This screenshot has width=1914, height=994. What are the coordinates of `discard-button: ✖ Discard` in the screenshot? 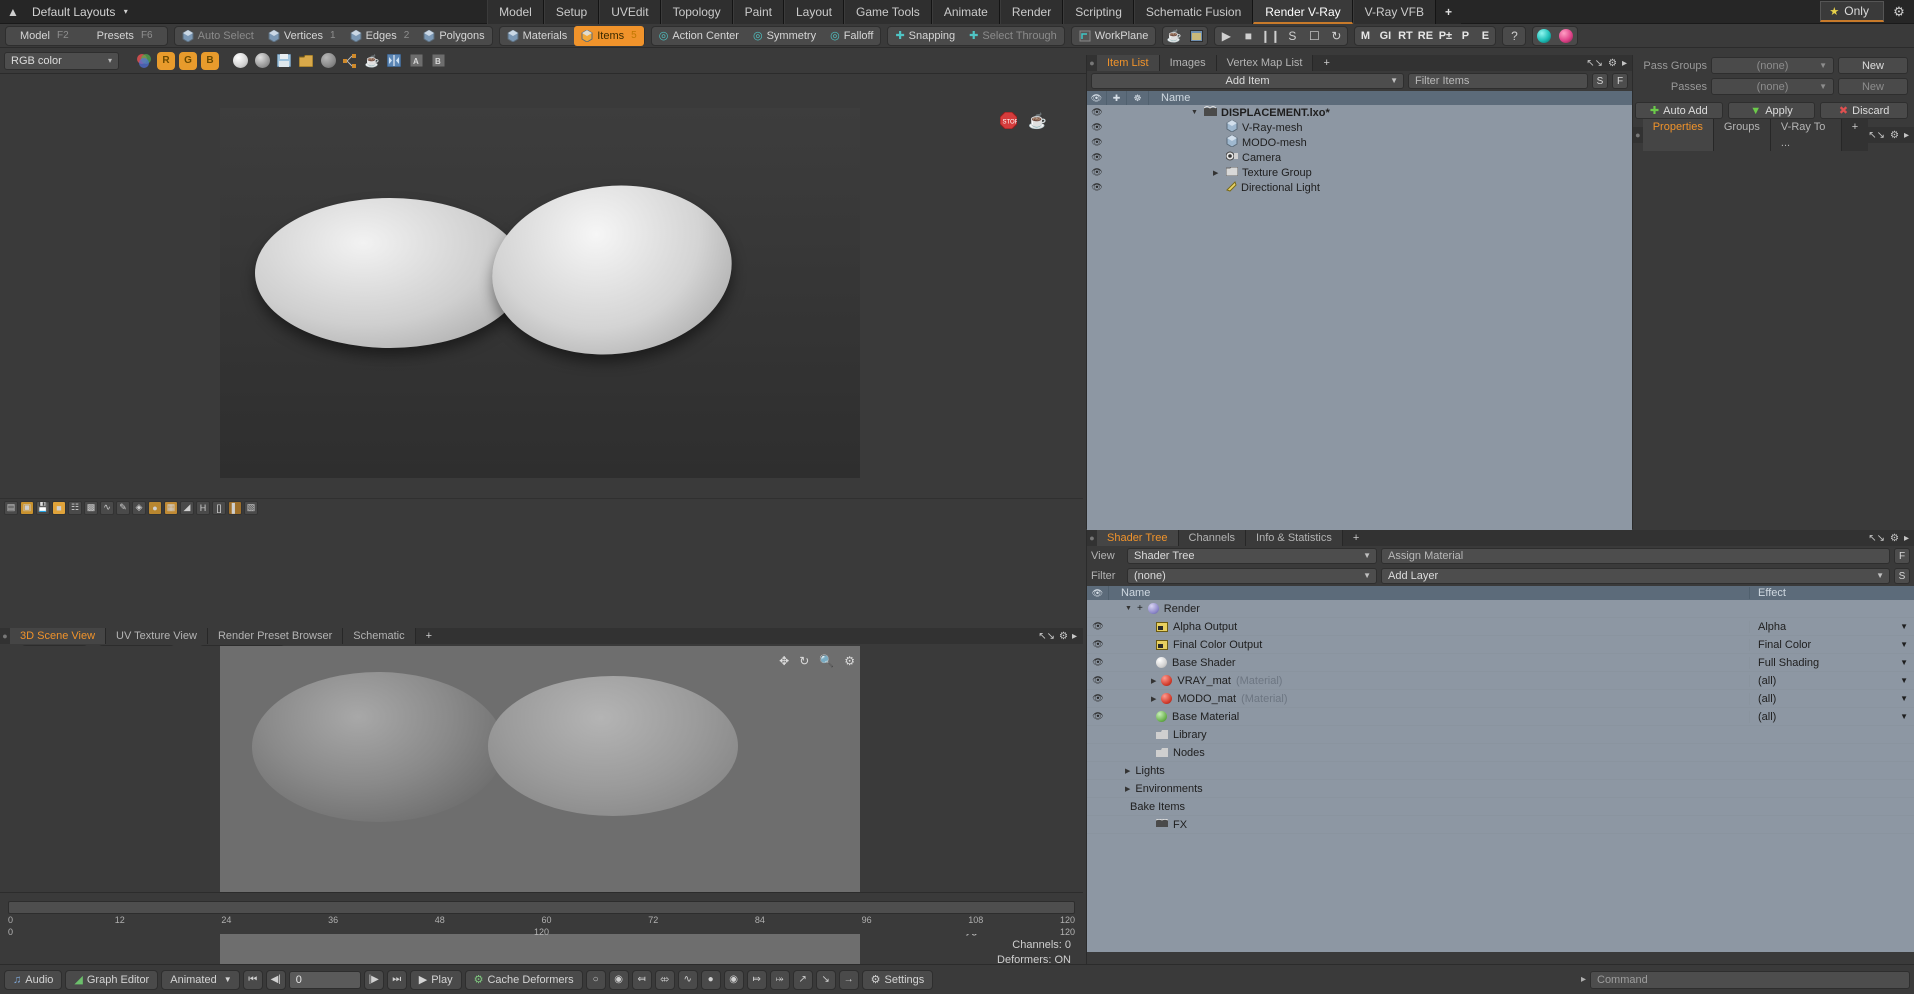 It's located at (1864, 110).